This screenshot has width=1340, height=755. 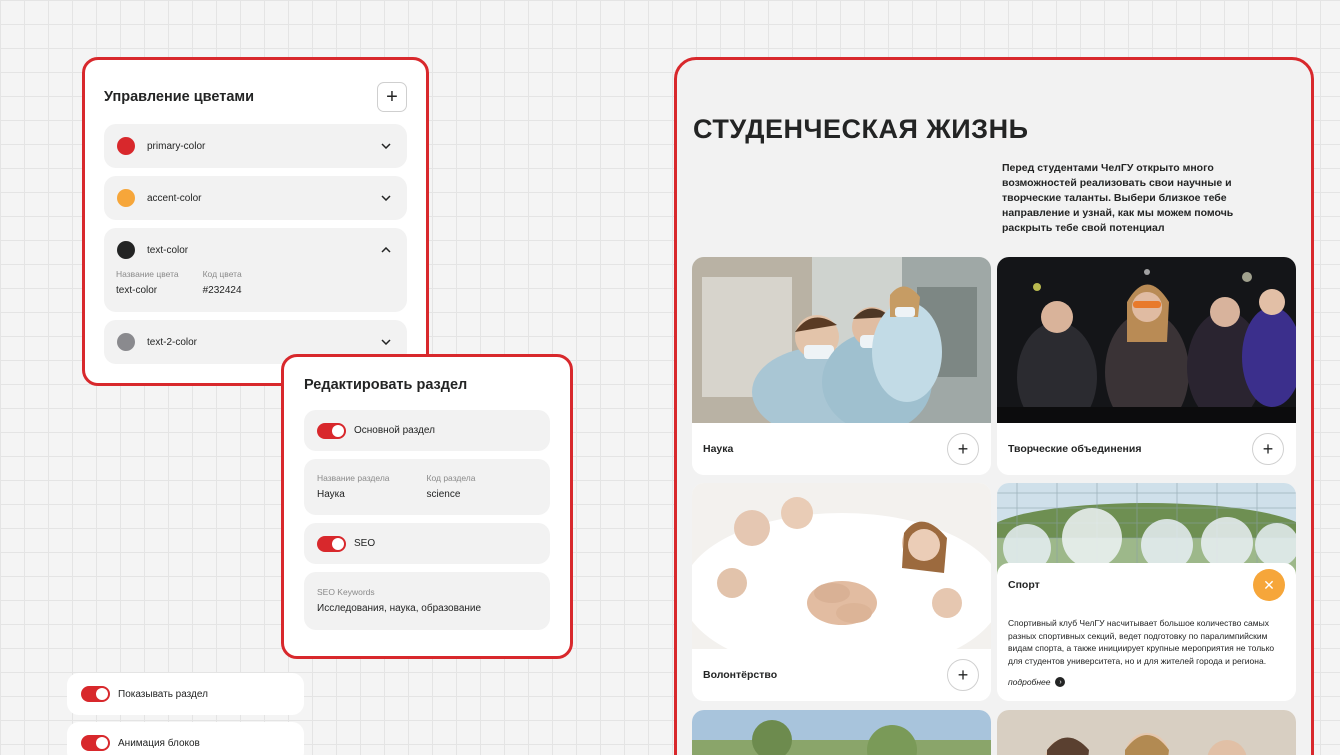 I want to click on science-photo, so click(x=841, y=340).